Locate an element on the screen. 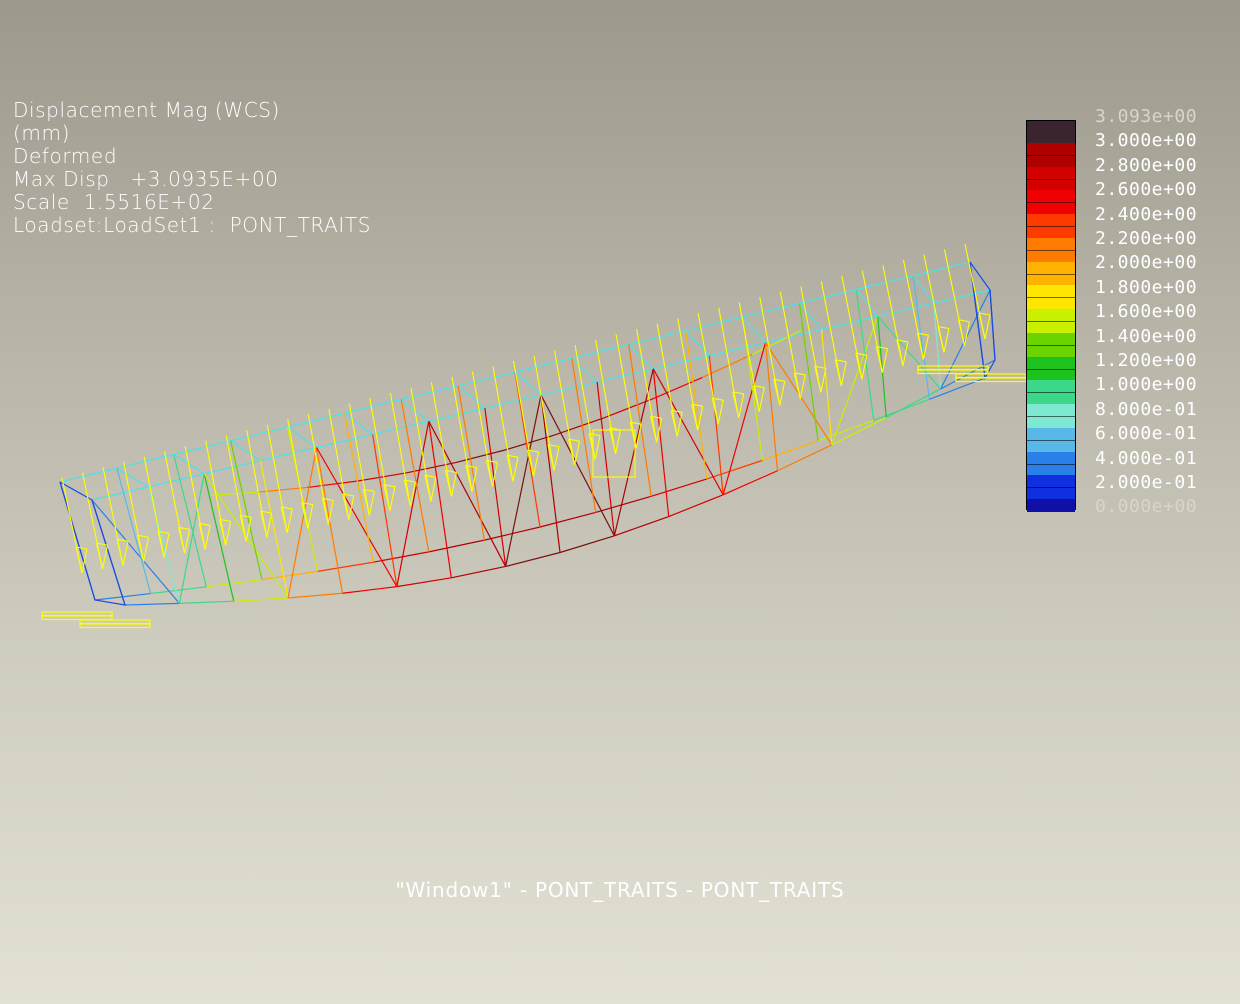 This screenshot has width=1240, height=1004. result-units: (mm) is located at coordinates (41, 133).